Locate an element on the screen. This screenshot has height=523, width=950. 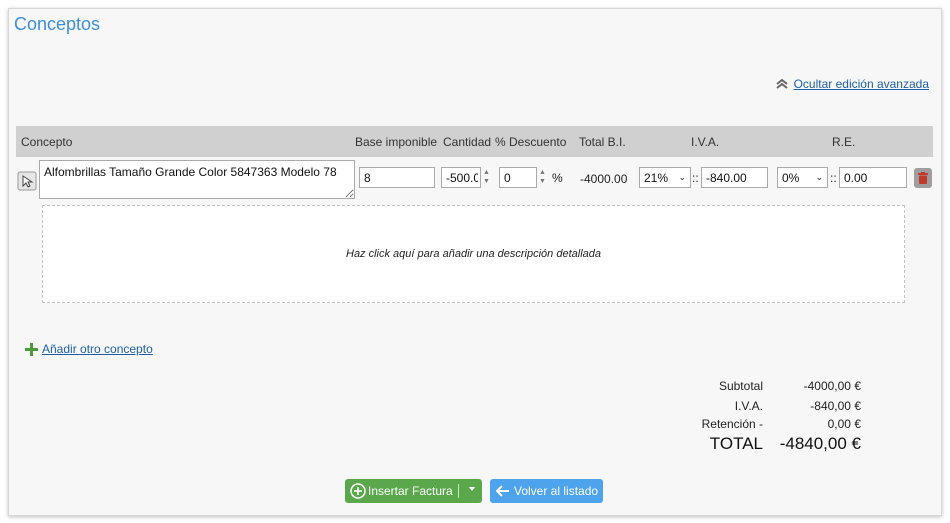
total-label: TOTAL is located at coordinates (736, 443).